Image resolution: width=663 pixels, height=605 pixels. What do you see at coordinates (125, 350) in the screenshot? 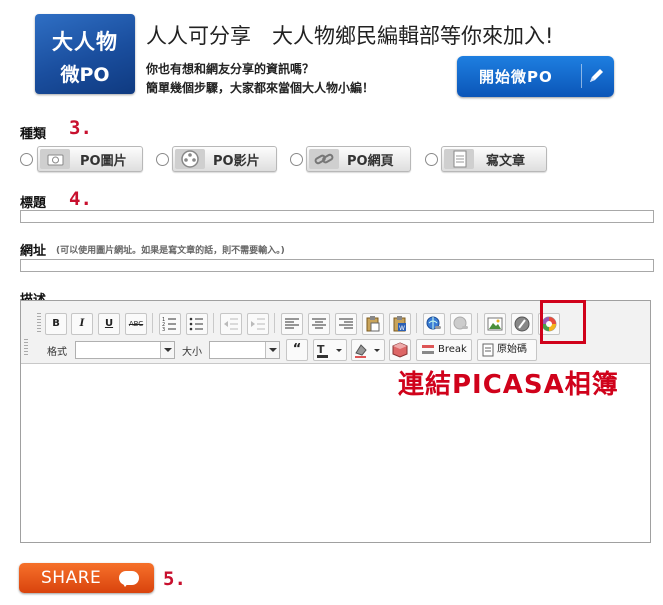
I see `format-select` at bounding box center [125, 350].